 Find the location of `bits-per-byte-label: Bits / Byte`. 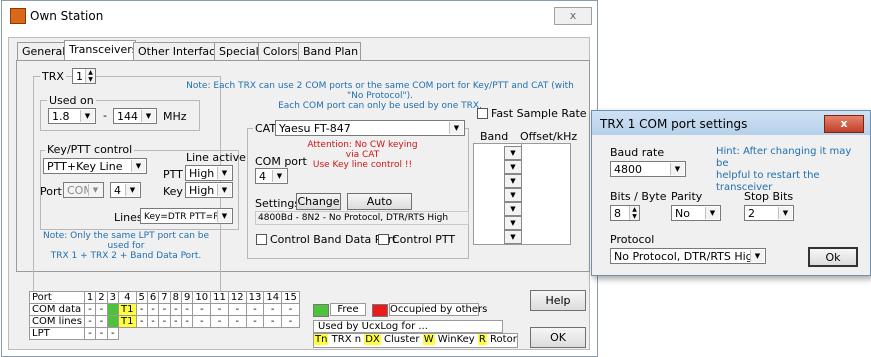

bits-per-byte-label: Bits / Byte is located at coordinates (638, 196).